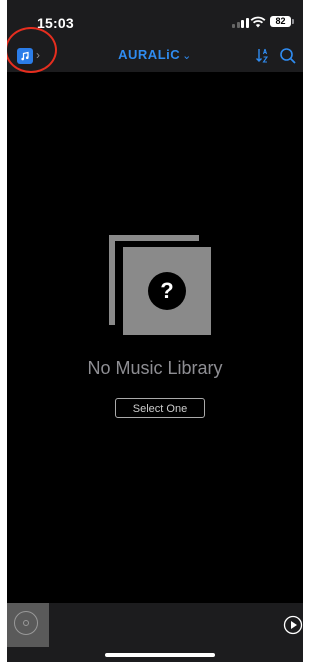  What do you see at coordinates (293, 625) in the screenshot?
I see `play-icon` at bounding box center [293, 625].